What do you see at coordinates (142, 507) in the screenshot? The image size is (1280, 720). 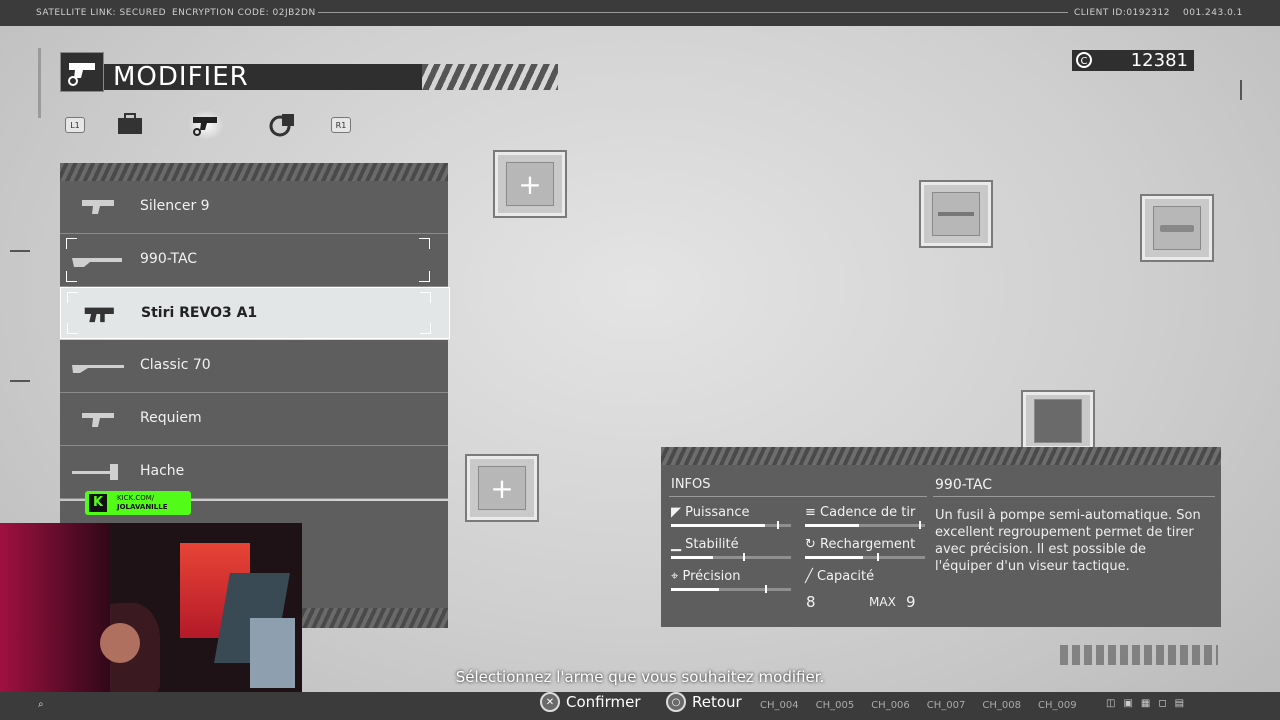 I see `kick-channel: JOLAVANILLE` at bounding box center [142, 507].